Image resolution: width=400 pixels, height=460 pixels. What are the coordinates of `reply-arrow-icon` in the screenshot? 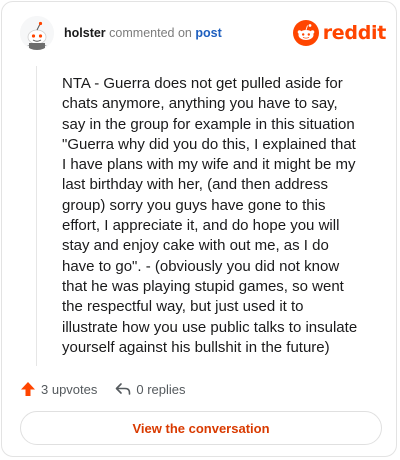 It's located at (123, 389).